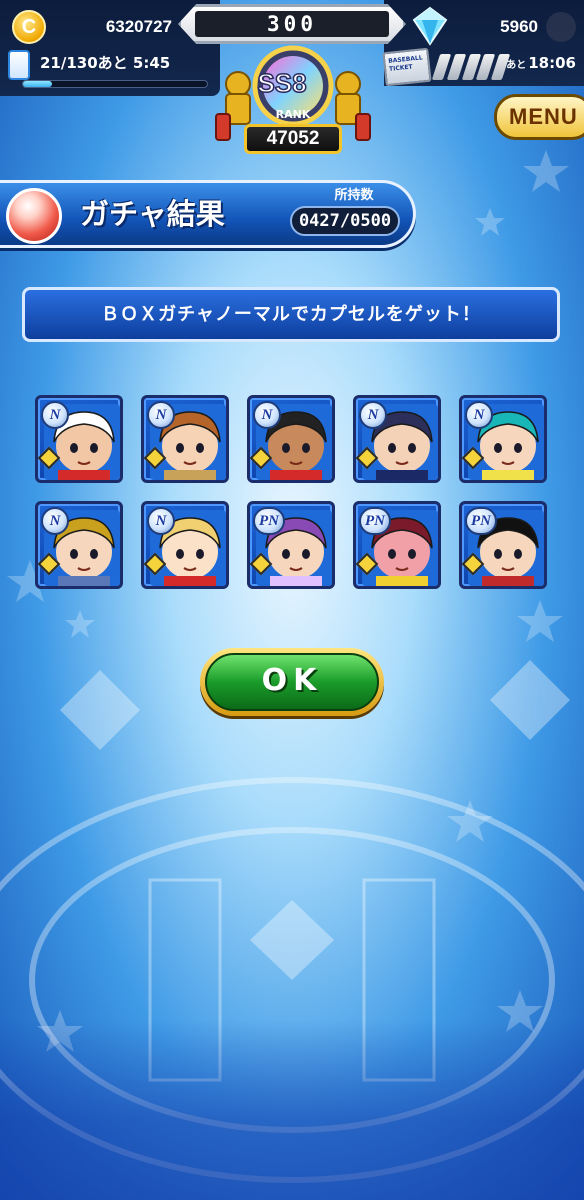  Describe the element at coordinates (291, 314) in the screenshot. I see `result-message: ＢＯＸガチャノーマルでカプセルをゲット！` at that location.